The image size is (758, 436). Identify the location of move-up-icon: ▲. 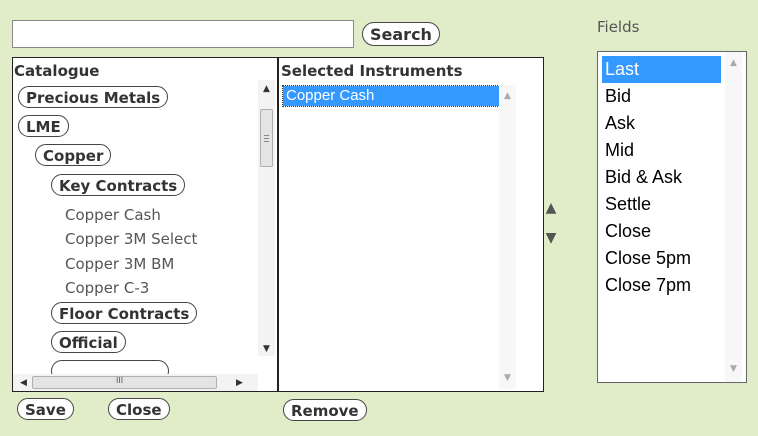
(551, 208).